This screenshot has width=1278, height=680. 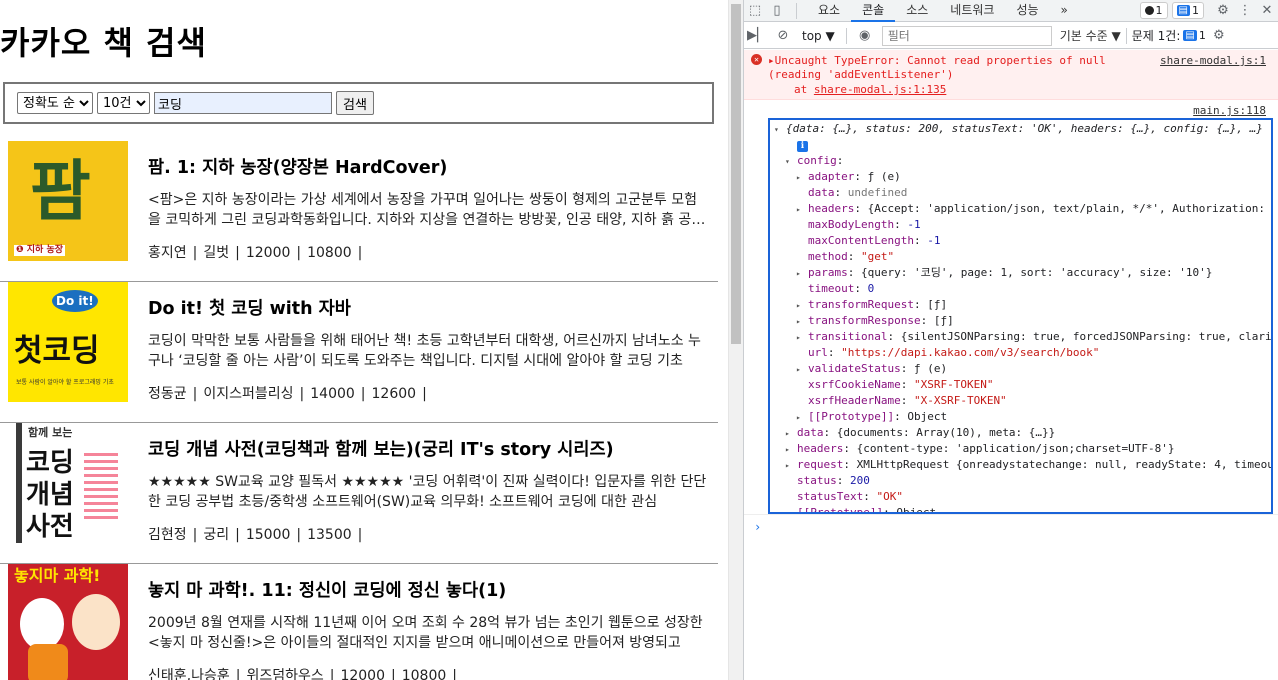 What do you see at coordinates (1090, 35) in the screenshot?
I see `log-levels-select: 기본 수준 ▼` at bounding box center [1090, 35].